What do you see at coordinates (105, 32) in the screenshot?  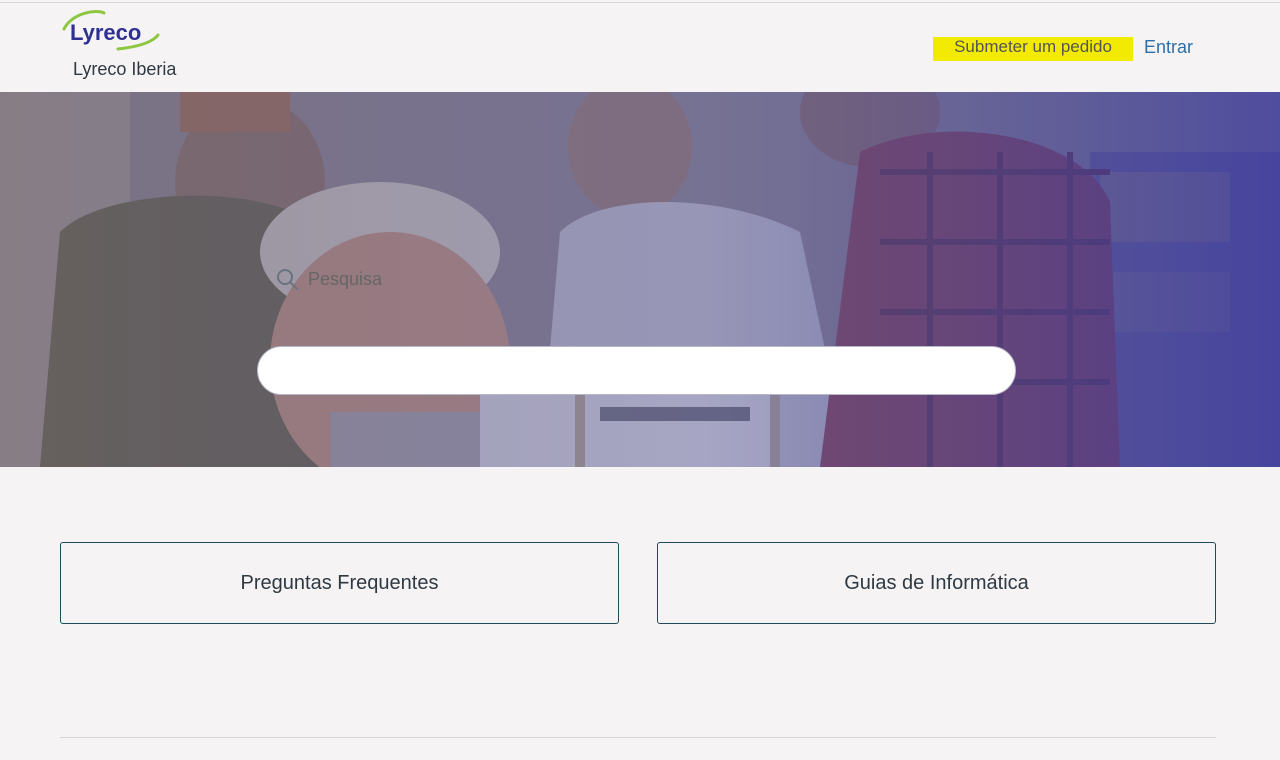 I see `svg-text: Lyreco` at bounding box center [105, 32].